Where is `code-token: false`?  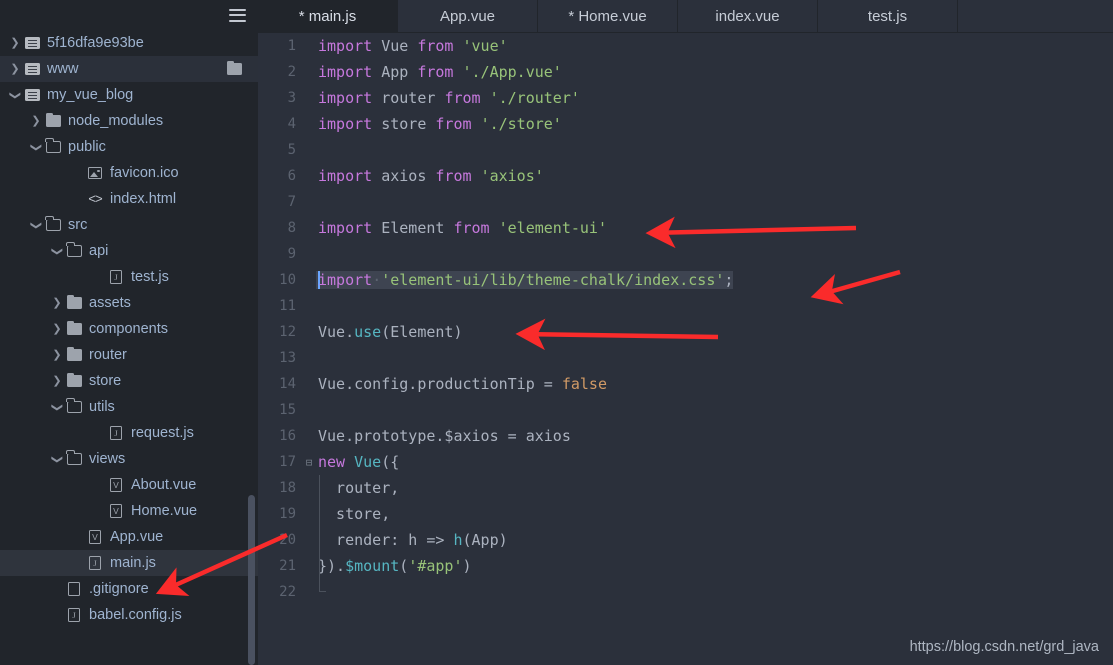 code-token: false is located at coordinates (584, 384).